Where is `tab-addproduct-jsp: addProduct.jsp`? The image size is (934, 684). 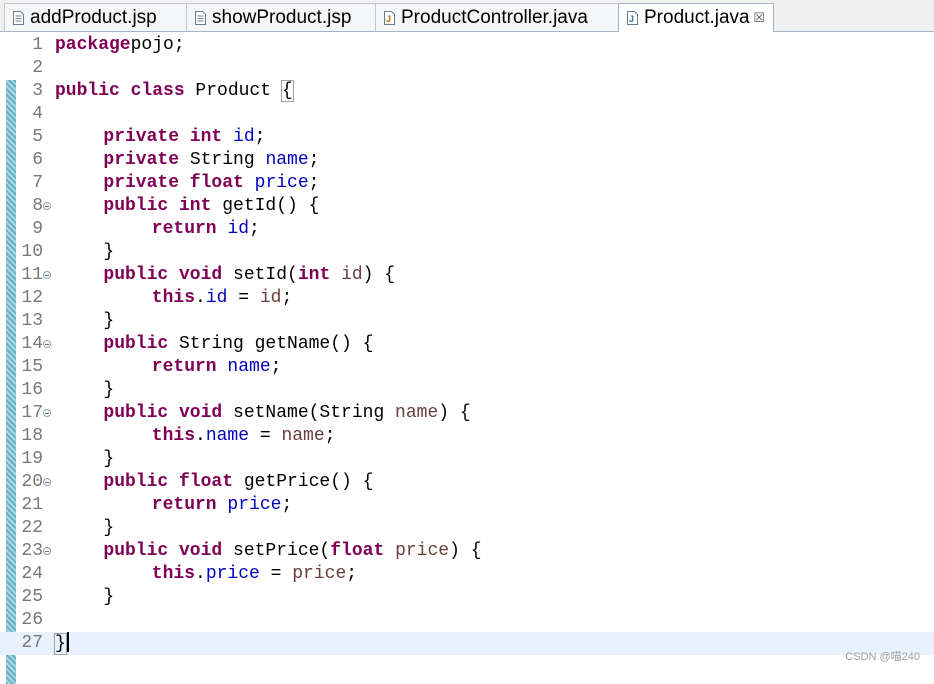 tab-addproduct-jsp: addProduct.jsp is located at coordinates (95, 17).